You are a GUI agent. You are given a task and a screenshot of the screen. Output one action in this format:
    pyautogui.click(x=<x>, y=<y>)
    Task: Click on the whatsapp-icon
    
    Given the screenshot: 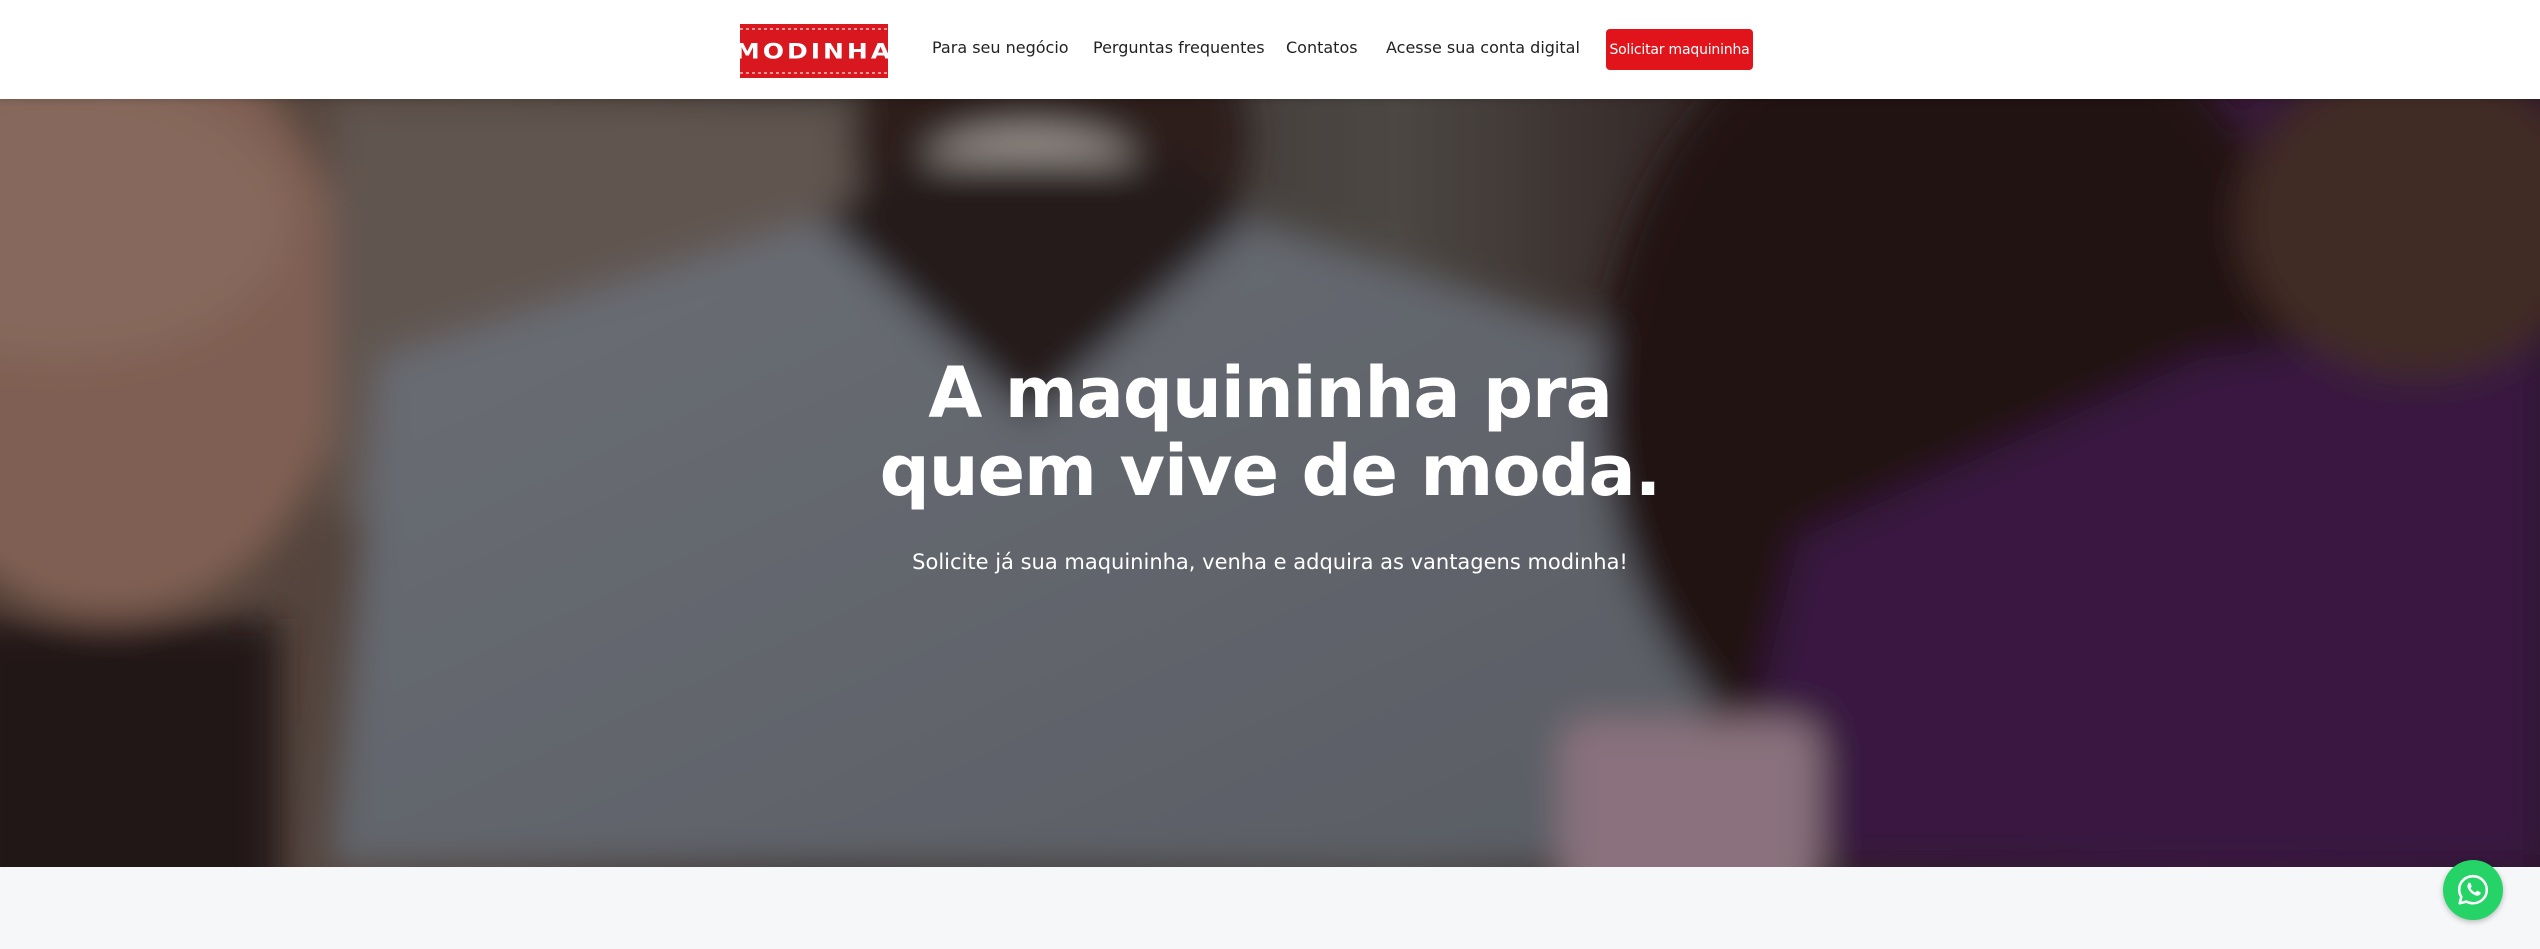 What is the action you would take?
    pyautogui.click(x=2473, y=889)
    